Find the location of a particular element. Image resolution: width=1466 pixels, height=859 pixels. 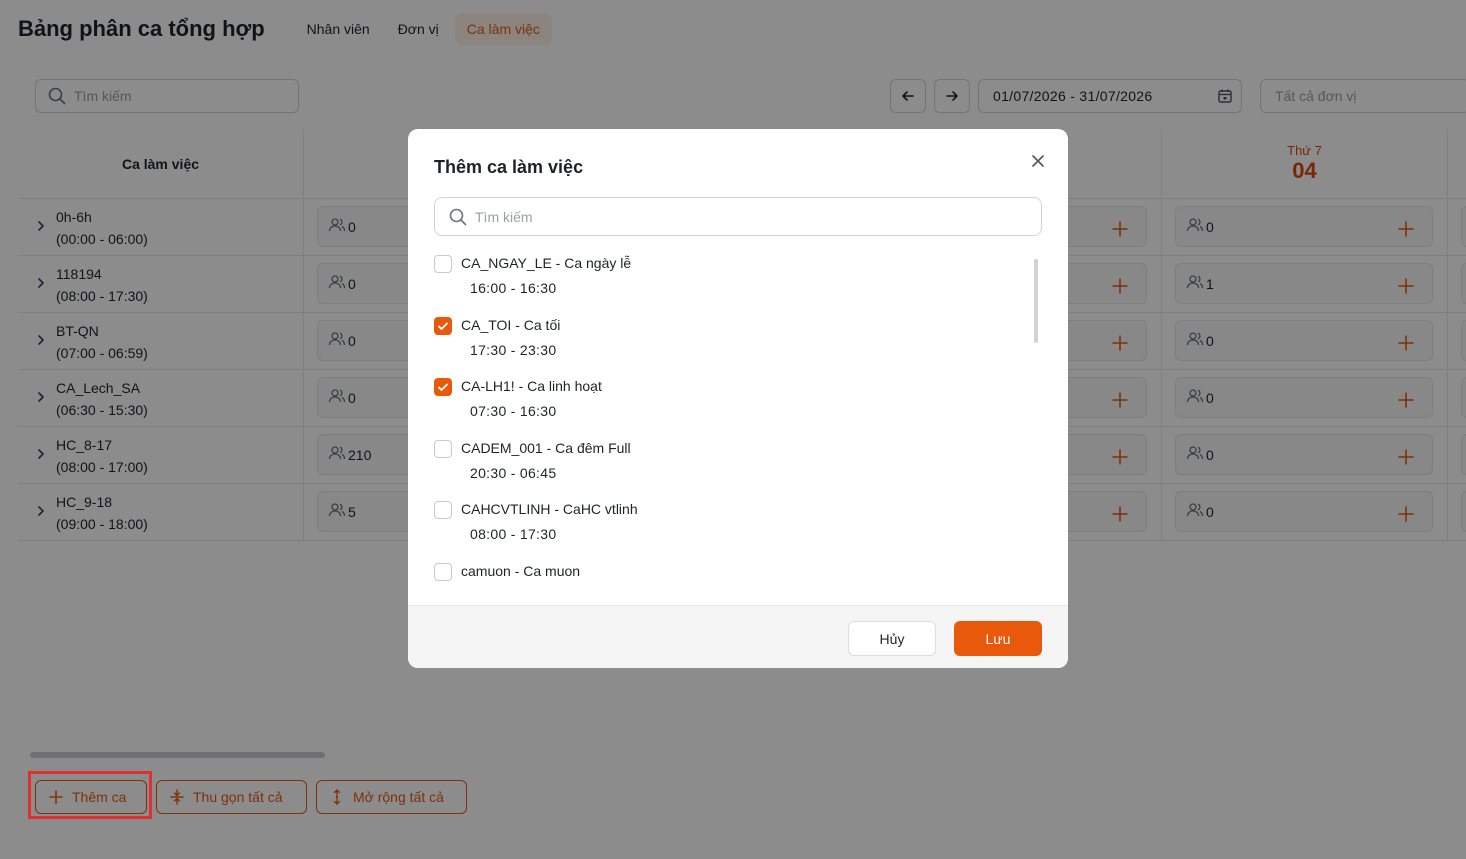

option-code: CADEM_001 is located at coordinates (502, 447).